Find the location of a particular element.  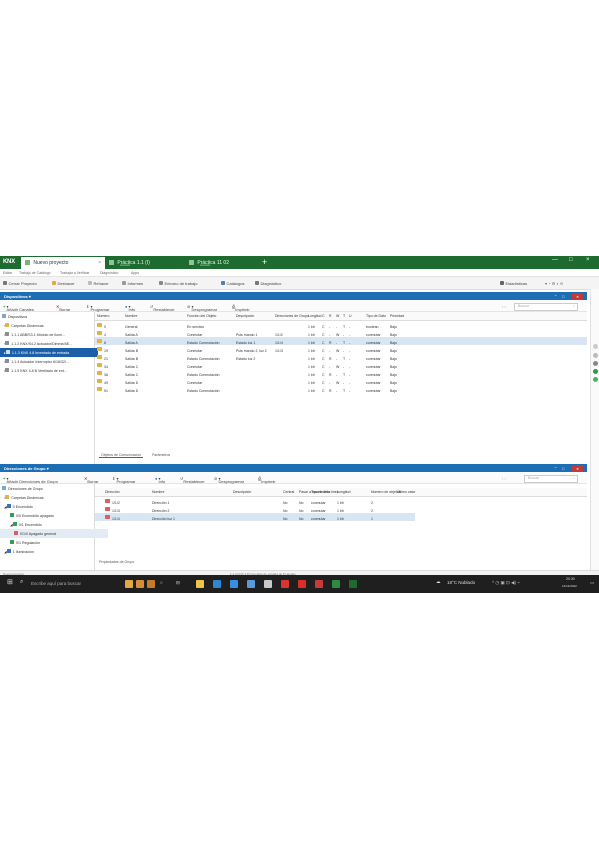

menu-editar: Editar is located at coordinates (7, 273).